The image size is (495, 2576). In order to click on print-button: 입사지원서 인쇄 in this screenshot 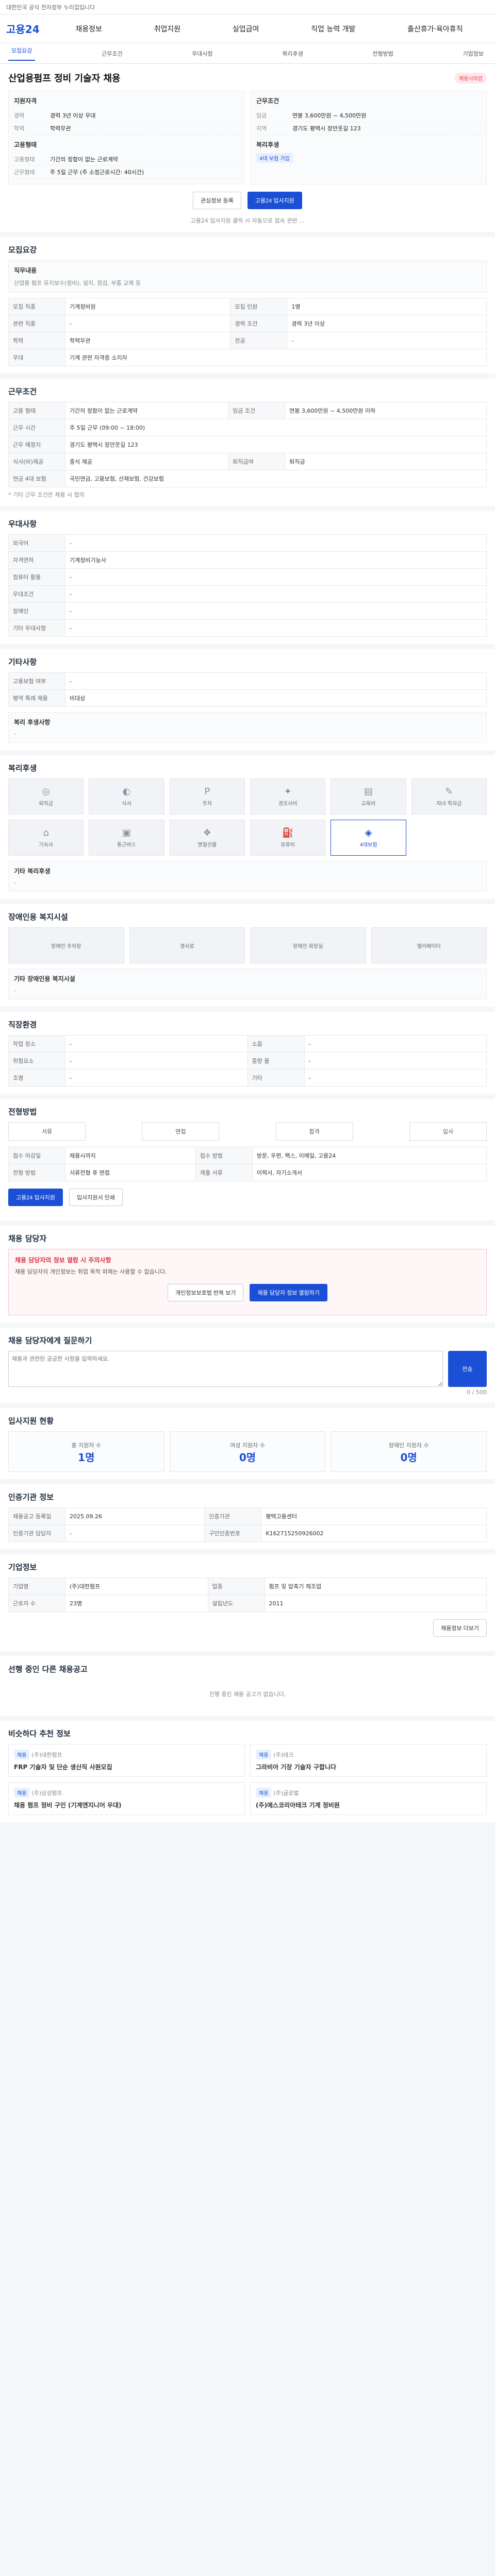, I will do `click(96, 1197)`.